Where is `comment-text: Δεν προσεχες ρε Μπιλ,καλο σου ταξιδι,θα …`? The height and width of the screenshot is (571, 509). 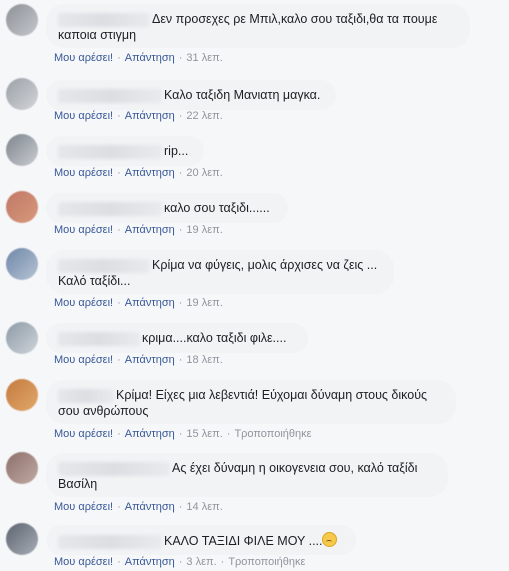 comment-text: Δεν προσεχες ρε Μπιλ,καλο σου ταξιδι,θα … is located at coordinates (295, 19).